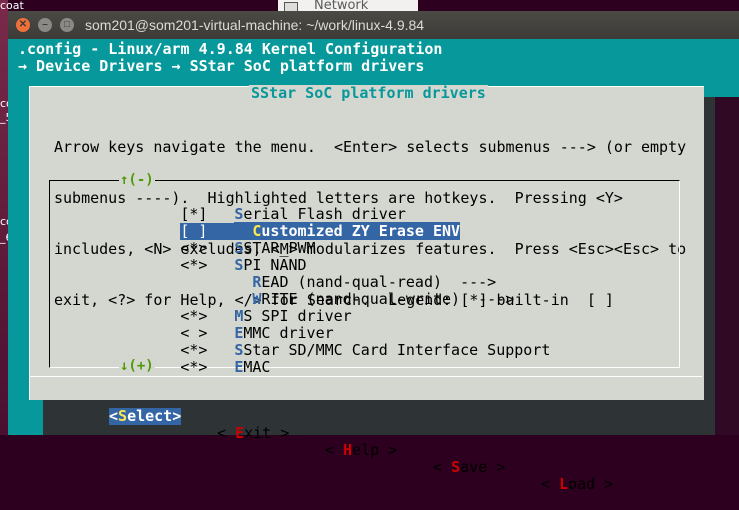  Describe the element at coordinates (348, 450) in the screenshot. I see `hotkey-letter: H` at that location.